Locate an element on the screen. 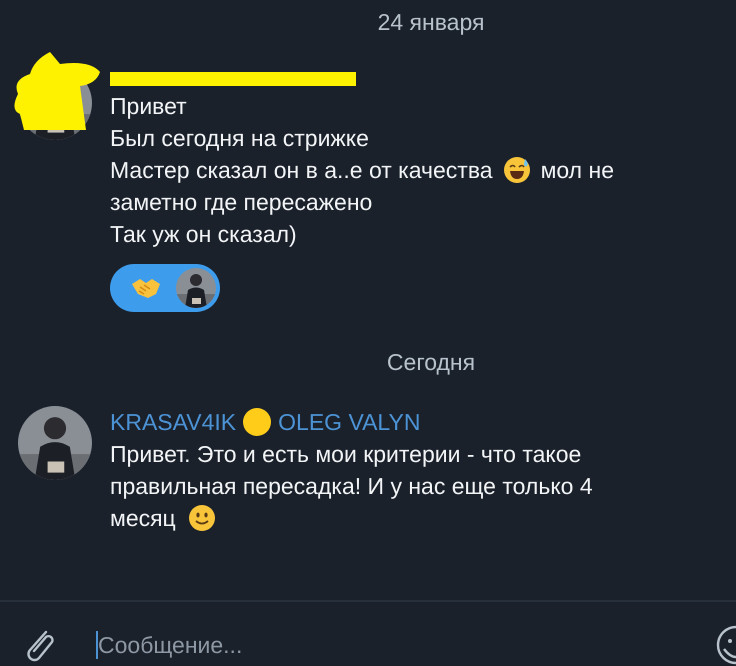 This screenshot has height=666, width=736. date-label: 24 января is located at coordinates (431, 22).